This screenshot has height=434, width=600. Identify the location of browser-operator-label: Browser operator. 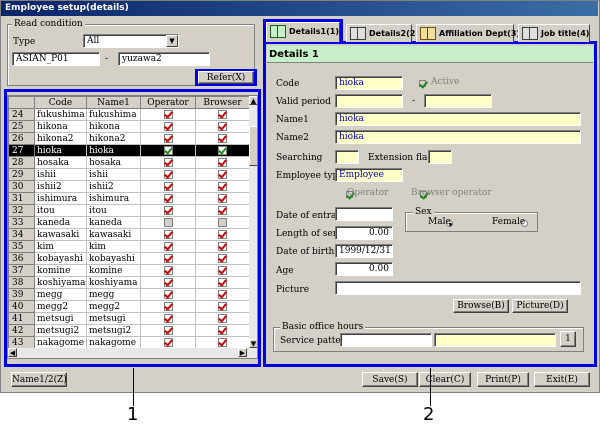
(451, 193).